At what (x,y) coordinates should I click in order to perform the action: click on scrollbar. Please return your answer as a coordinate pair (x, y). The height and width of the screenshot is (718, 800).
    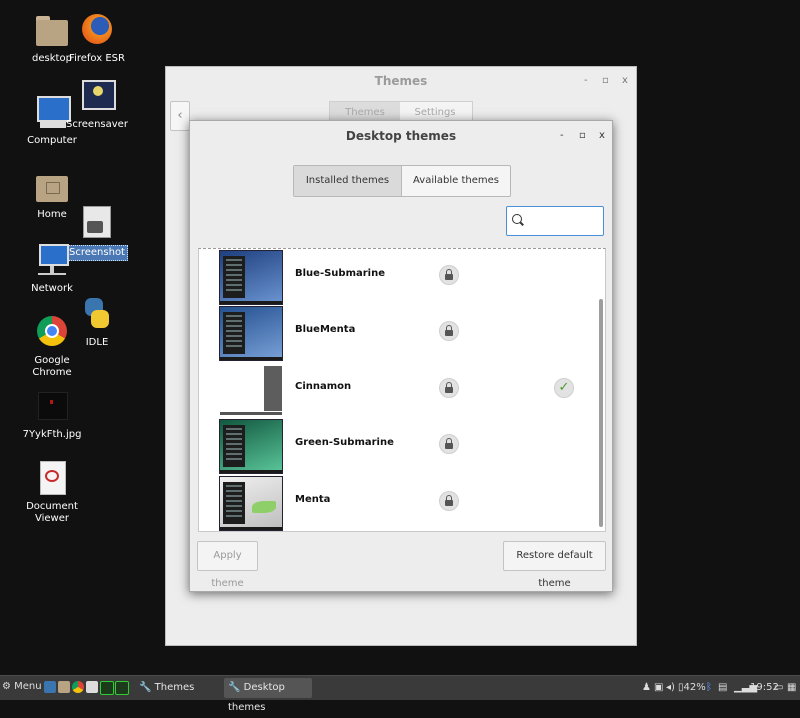
    Looking at the image, I should click on (601, 413).